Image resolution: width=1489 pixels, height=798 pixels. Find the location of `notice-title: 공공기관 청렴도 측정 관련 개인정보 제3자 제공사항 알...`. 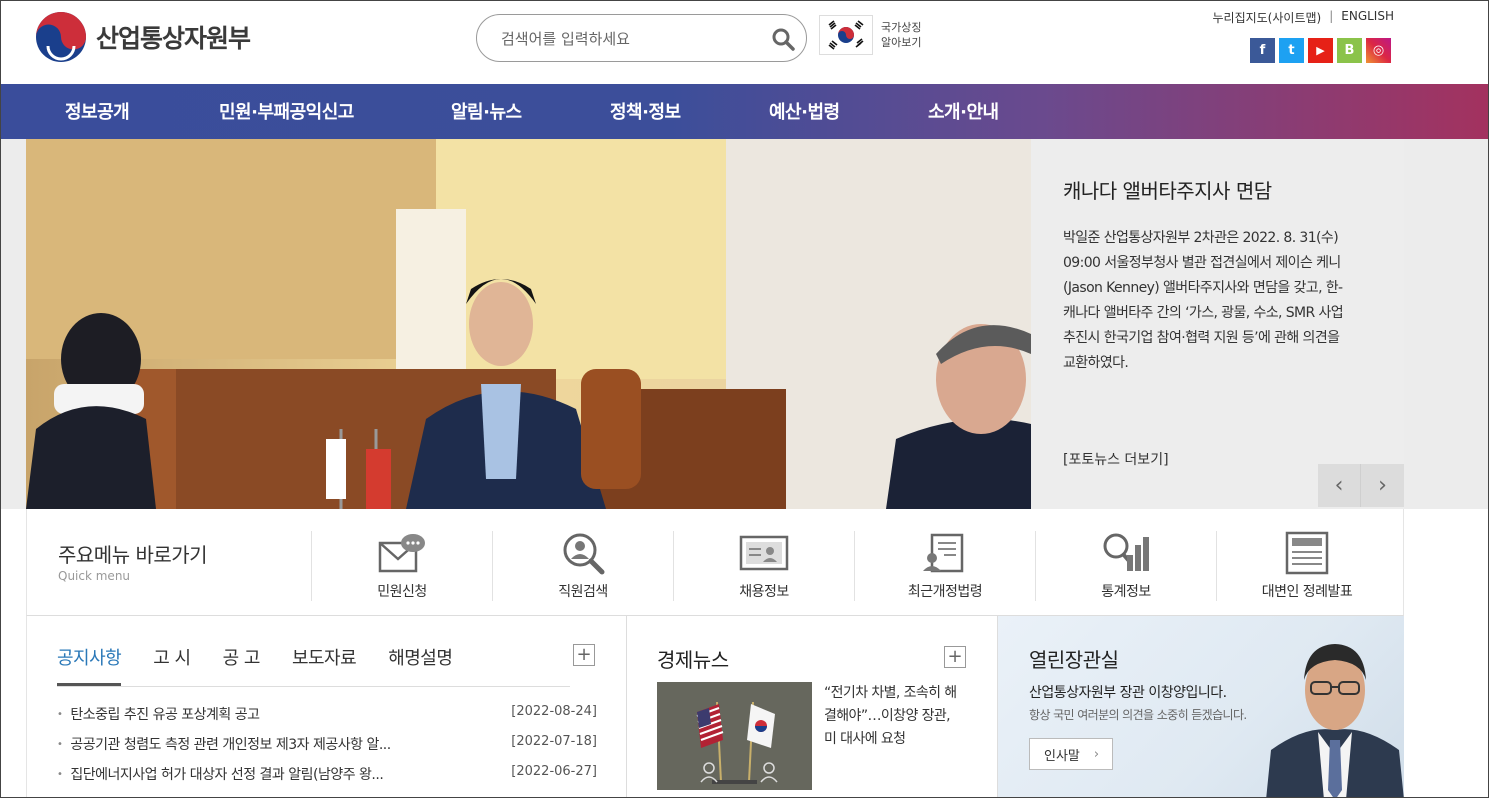

notice-title: 공공기관 청렴도 측정 관련 개인정보 제3자 제공사항 알... is located at coordinates (224, 749).